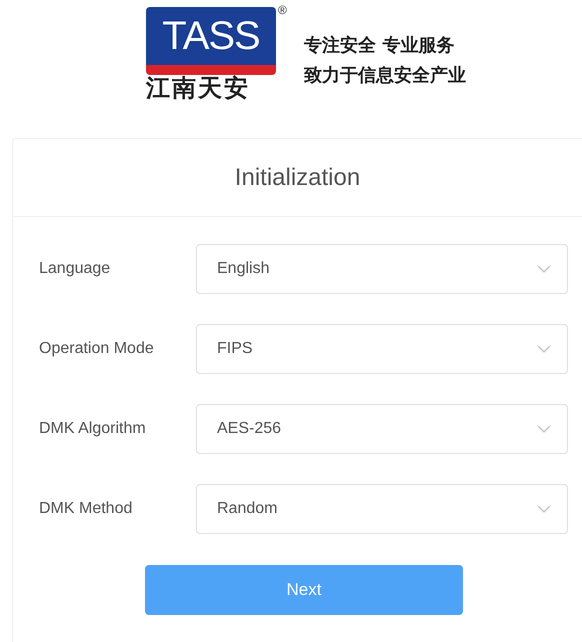 The height and width of the screenshot is (642, 582). Describe the element at coordinates (93, 429) in the screenshot. I see `field-label: DMK Algorithm` at that location.